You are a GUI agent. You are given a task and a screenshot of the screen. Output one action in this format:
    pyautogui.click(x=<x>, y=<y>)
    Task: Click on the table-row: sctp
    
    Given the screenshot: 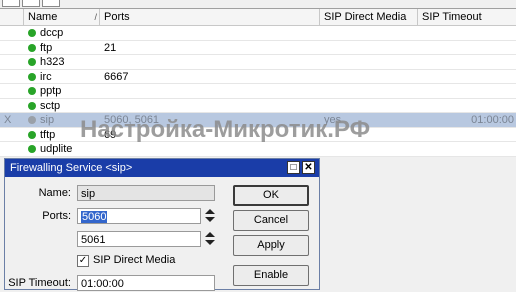 What is the action you would take?
    pyautogui.click(x=258, y=106)
    